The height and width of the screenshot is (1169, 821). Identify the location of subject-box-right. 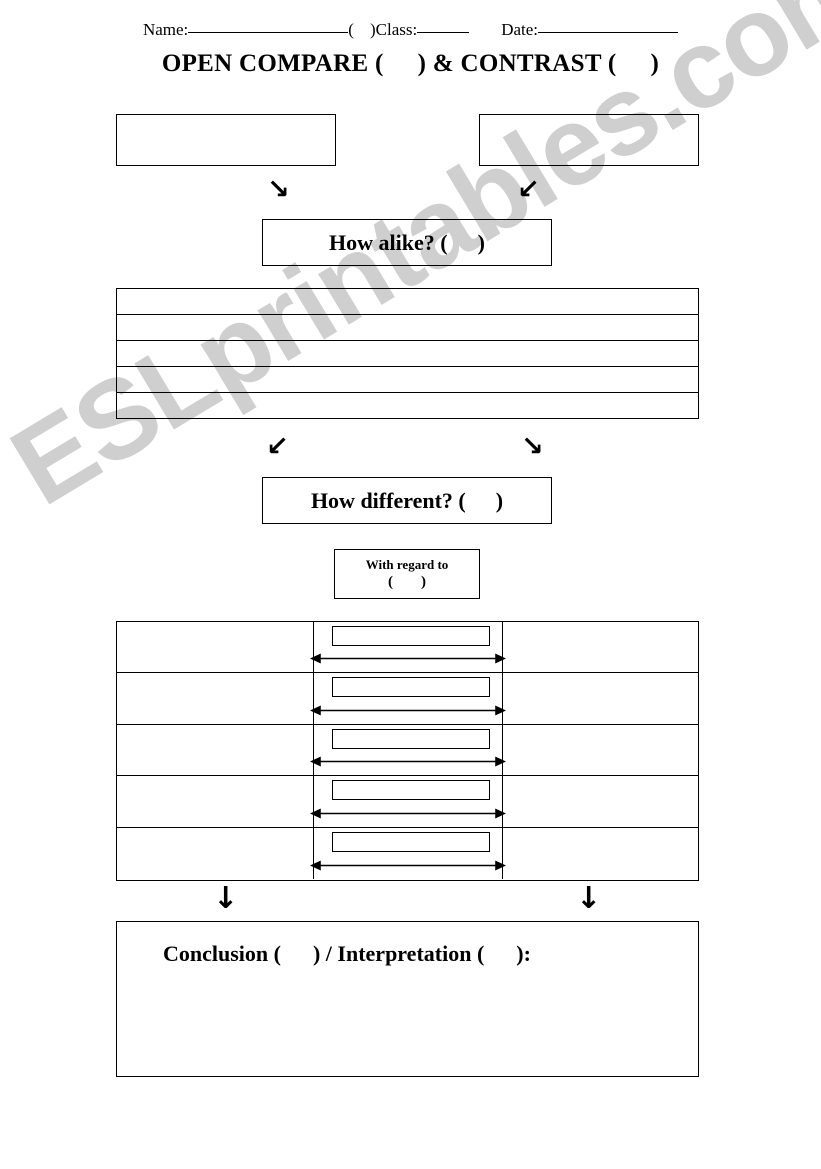
(589, 140).